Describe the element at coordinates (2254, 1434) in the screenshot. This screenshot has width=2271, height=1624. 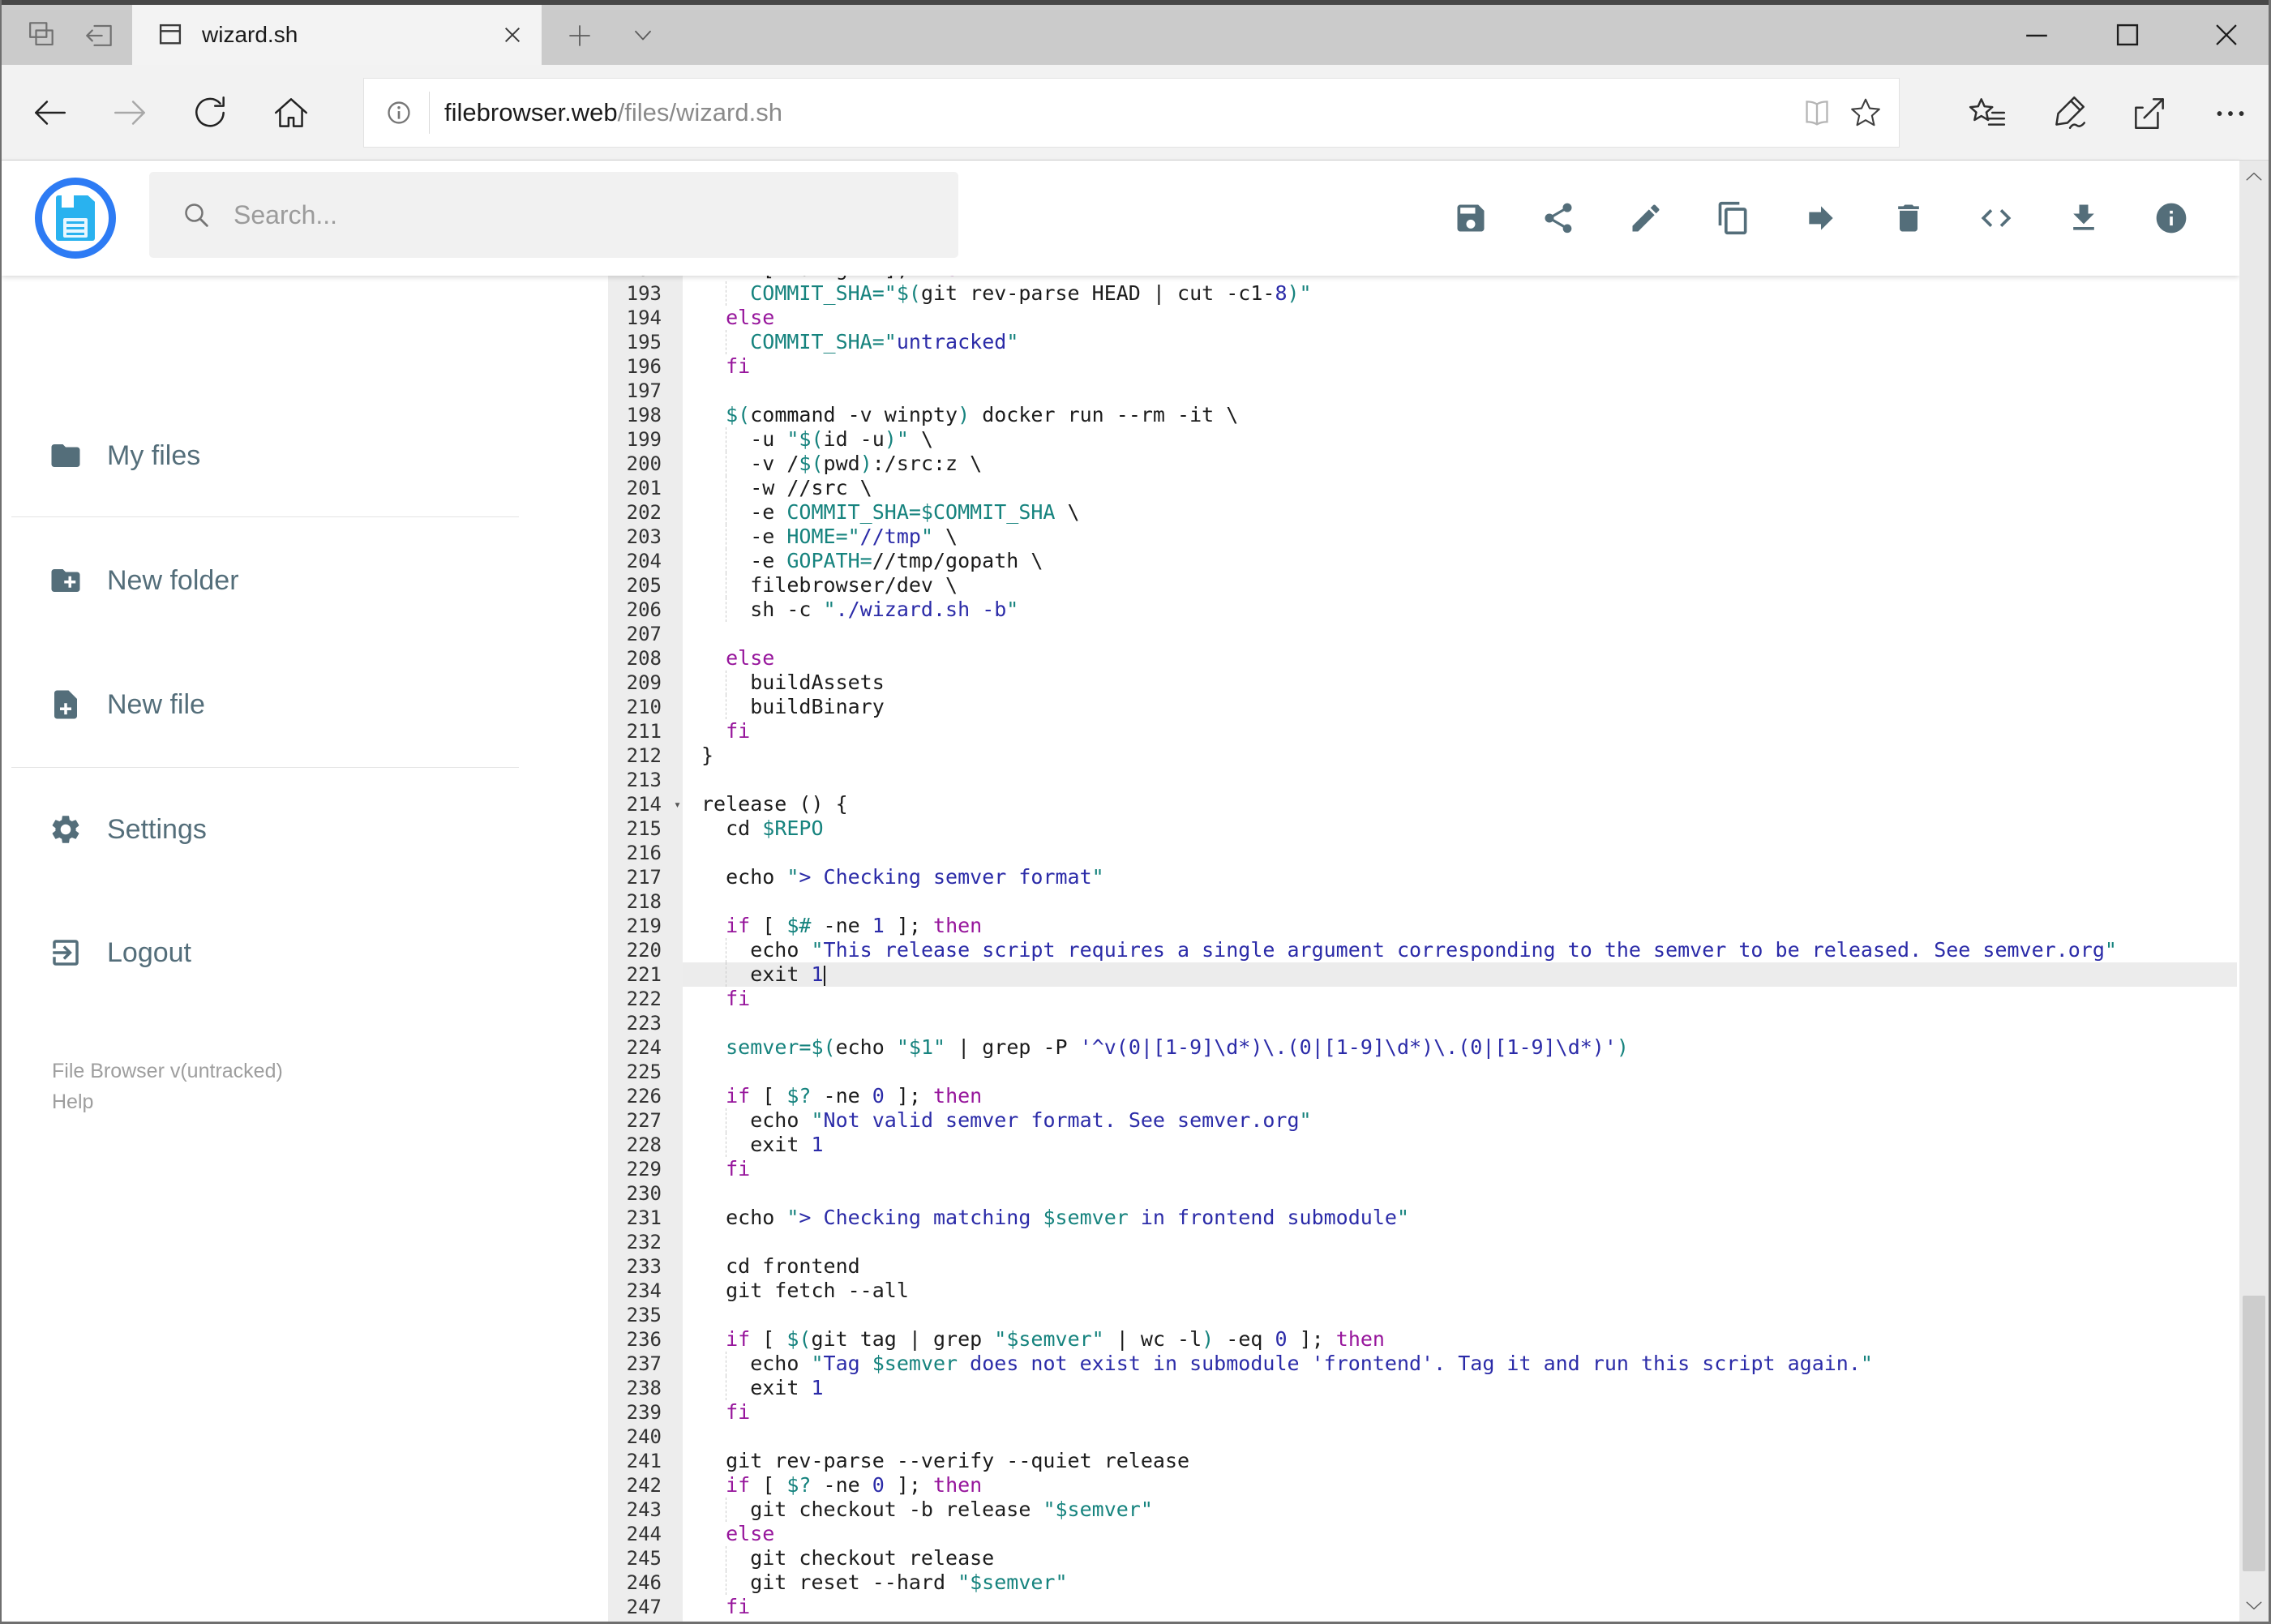
I see `scrollbar-thumb` at that location.